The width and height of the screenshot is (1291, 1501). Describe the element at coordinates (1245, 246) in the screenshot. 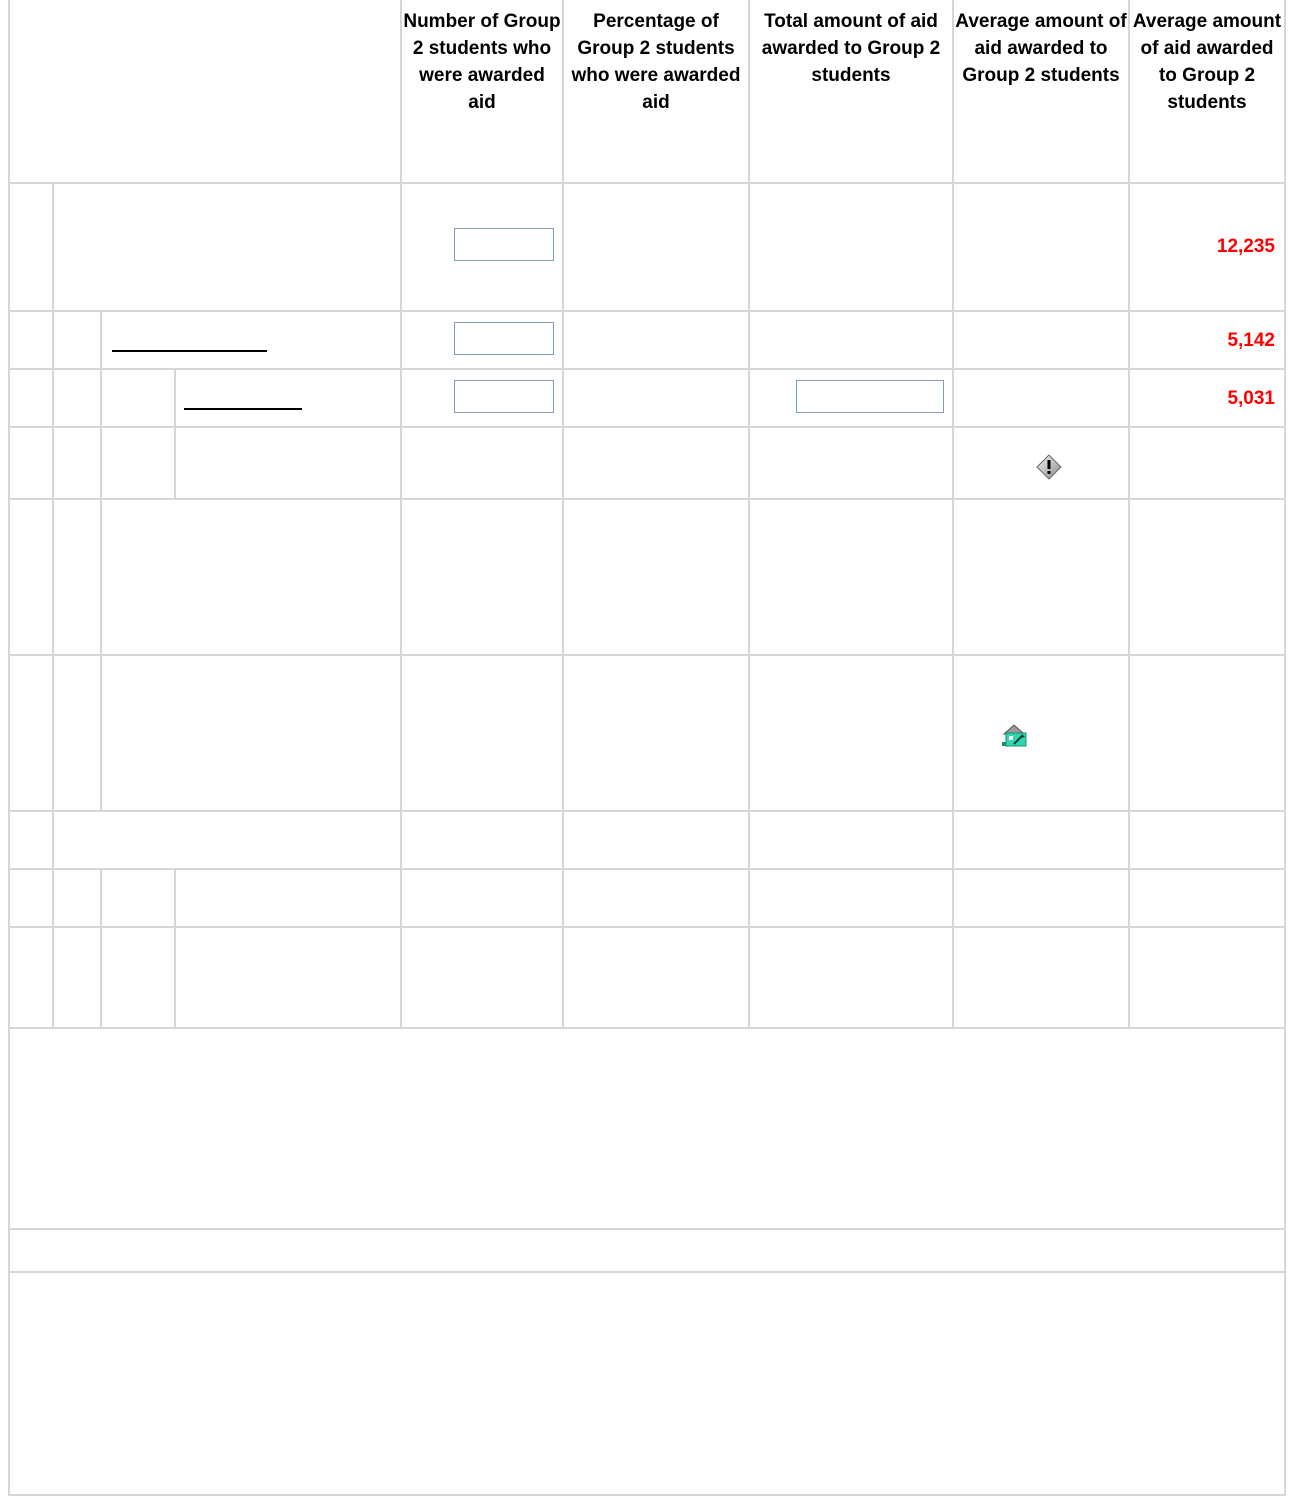

I see `row1-average-value: 12,235` at that location.